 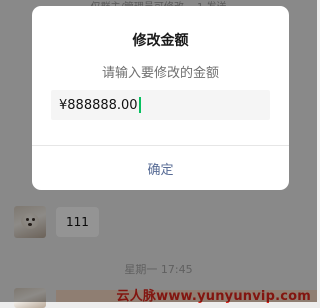 What do you see at coordinates (160, 73) in the screenshot?
I see `dialog-prompt: 请输入要修改的金额` at bounding box center [160, 73].